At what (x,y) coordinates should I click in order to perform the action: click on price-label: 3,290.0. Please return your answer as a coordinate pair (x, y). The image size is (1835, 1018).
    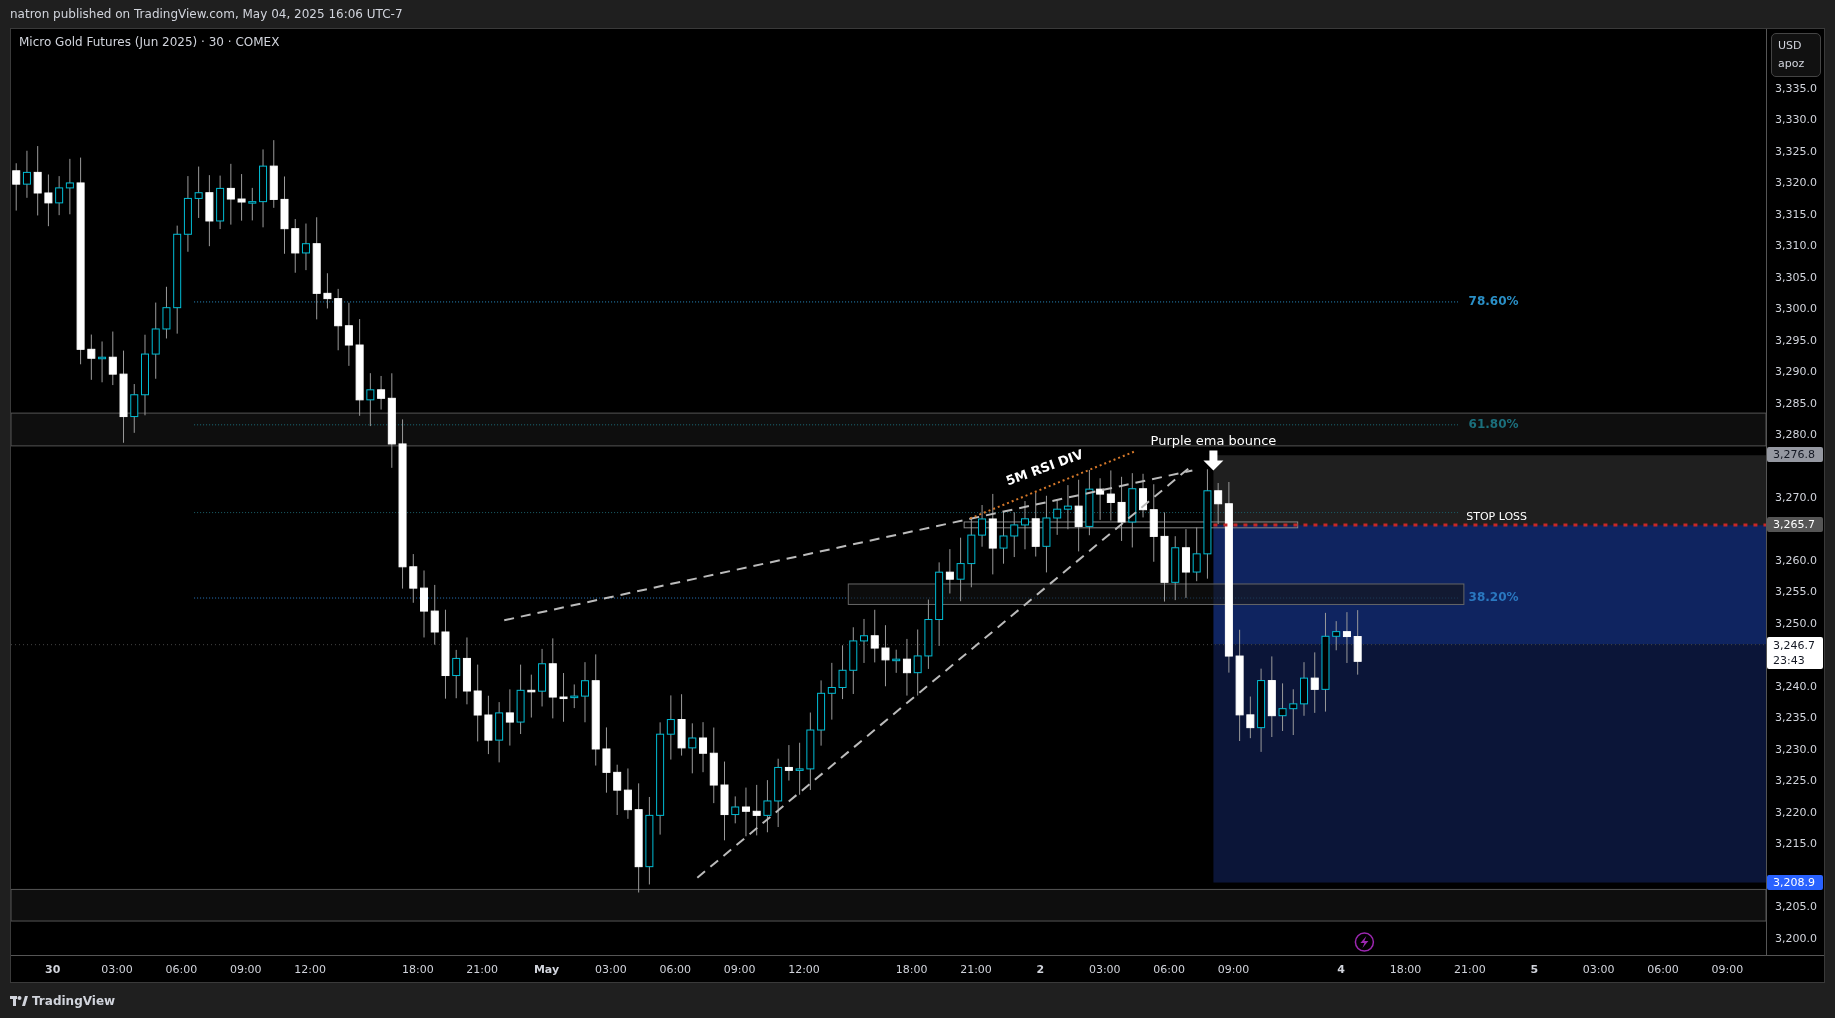
    Looking at the image, I should click on (1796, 372).